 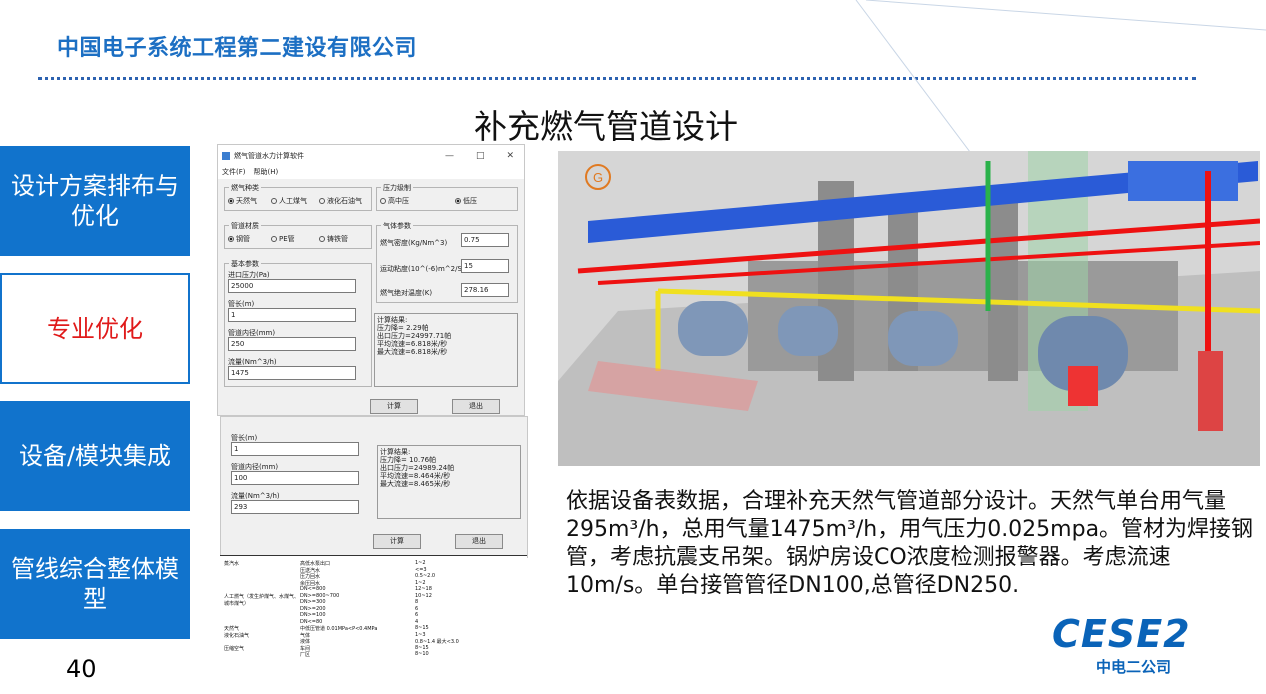 What do you see at coordinates (398, 201) in the screenshot?
I see `radio-label: 高中压` at bounding box center [398, 201].